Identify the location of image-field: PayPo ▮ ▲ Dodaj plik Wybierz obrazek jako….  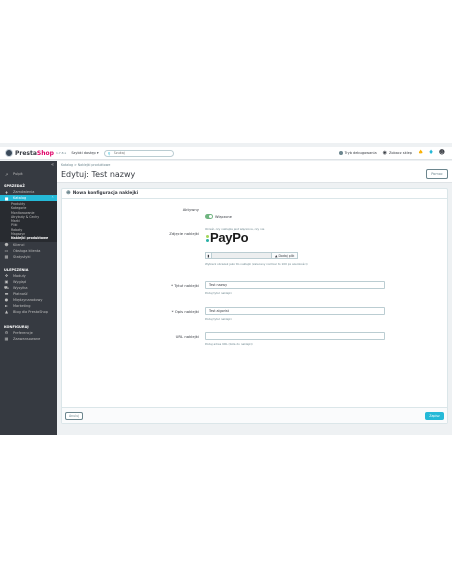
(256, 248).